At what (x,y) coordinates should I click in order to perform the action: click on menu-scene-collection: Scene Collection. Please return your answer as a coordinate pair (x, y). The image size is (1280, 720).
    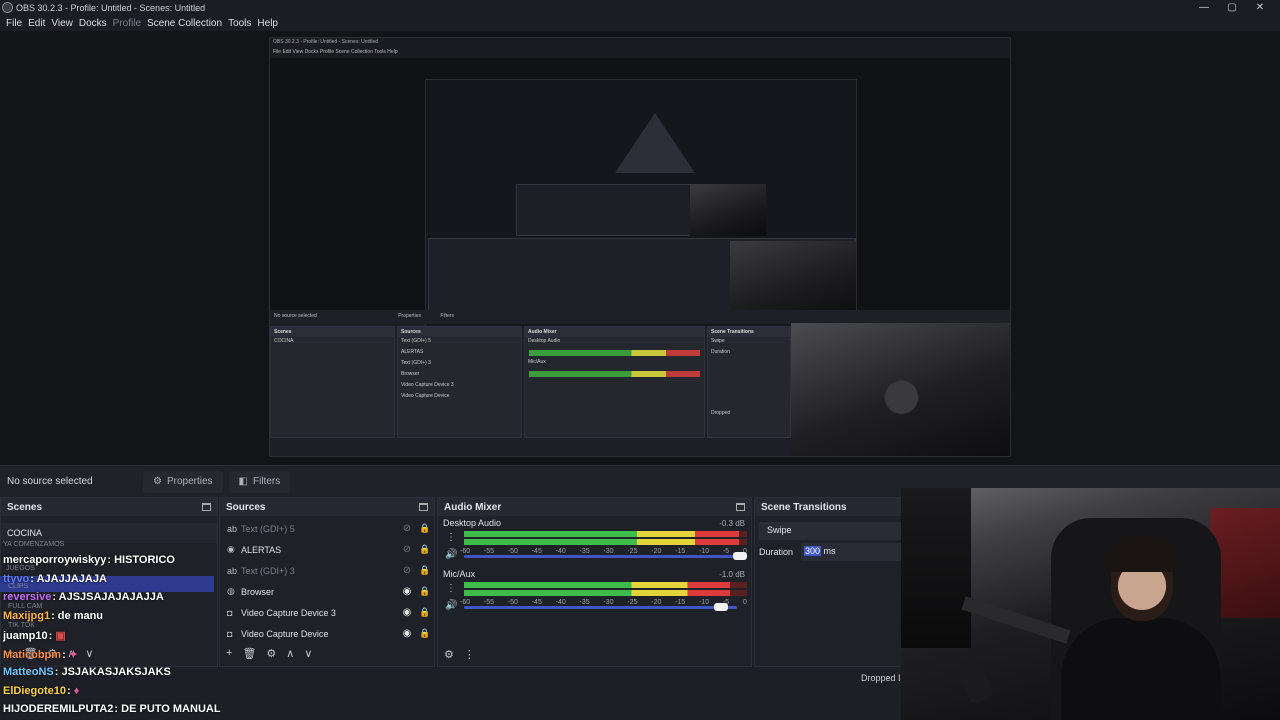
    Looking at the image, I should click on (184, 23).